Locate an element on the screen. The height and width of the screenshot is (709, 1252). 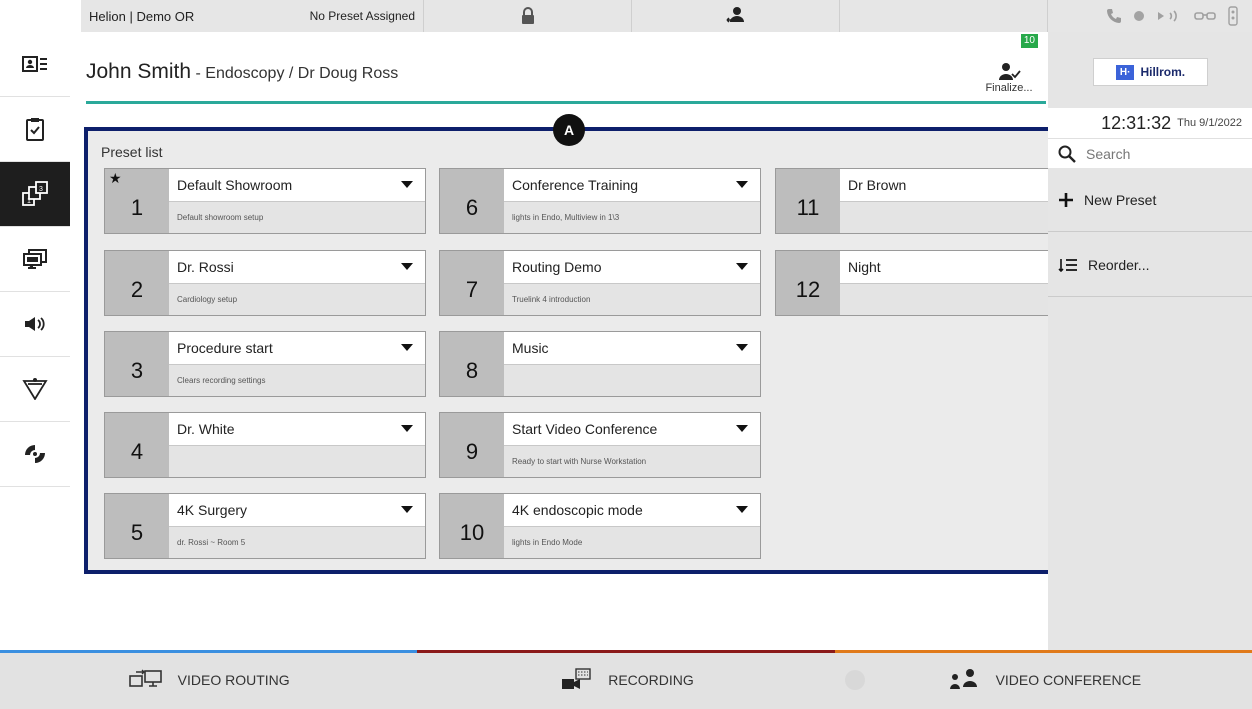
tab-video-routing-indicator is located at coordinates (209, 651).